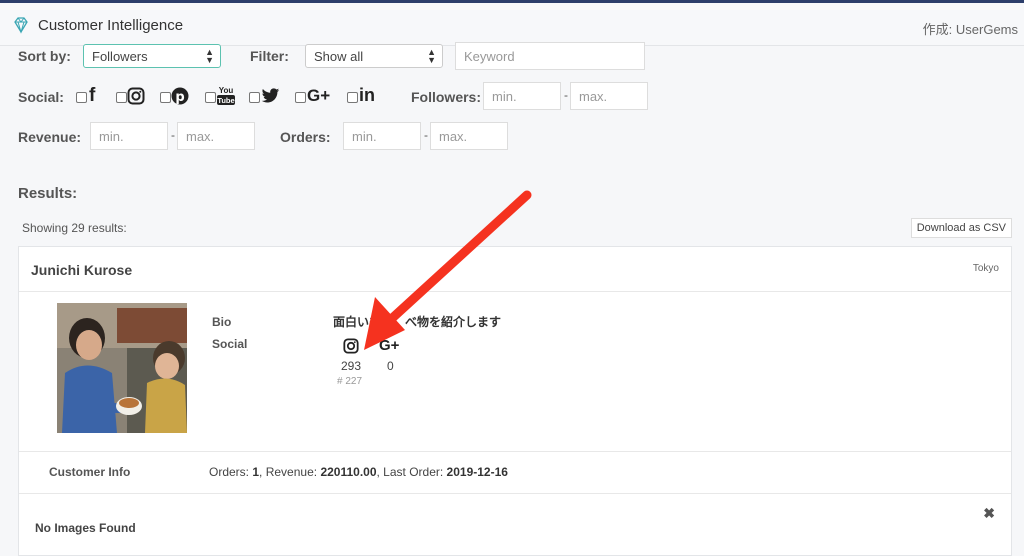  What do you see at coordinates (339, 56) in the screenshot?
I see `filter-select-value: Show all` at bounding box center [339, 56].